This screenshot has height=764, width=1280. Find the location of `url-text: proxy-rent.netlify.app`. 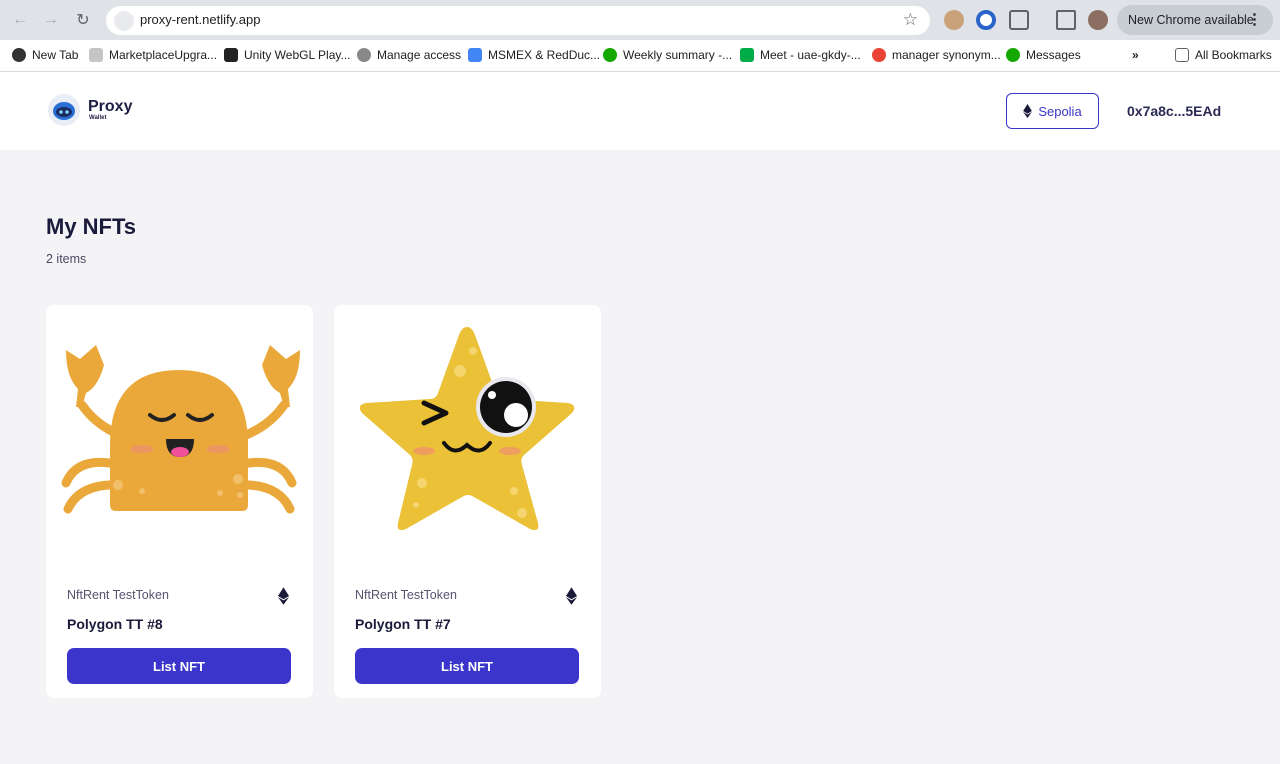

url-text: proxy-rent.netlify.app is located at coordinates (200, 19).